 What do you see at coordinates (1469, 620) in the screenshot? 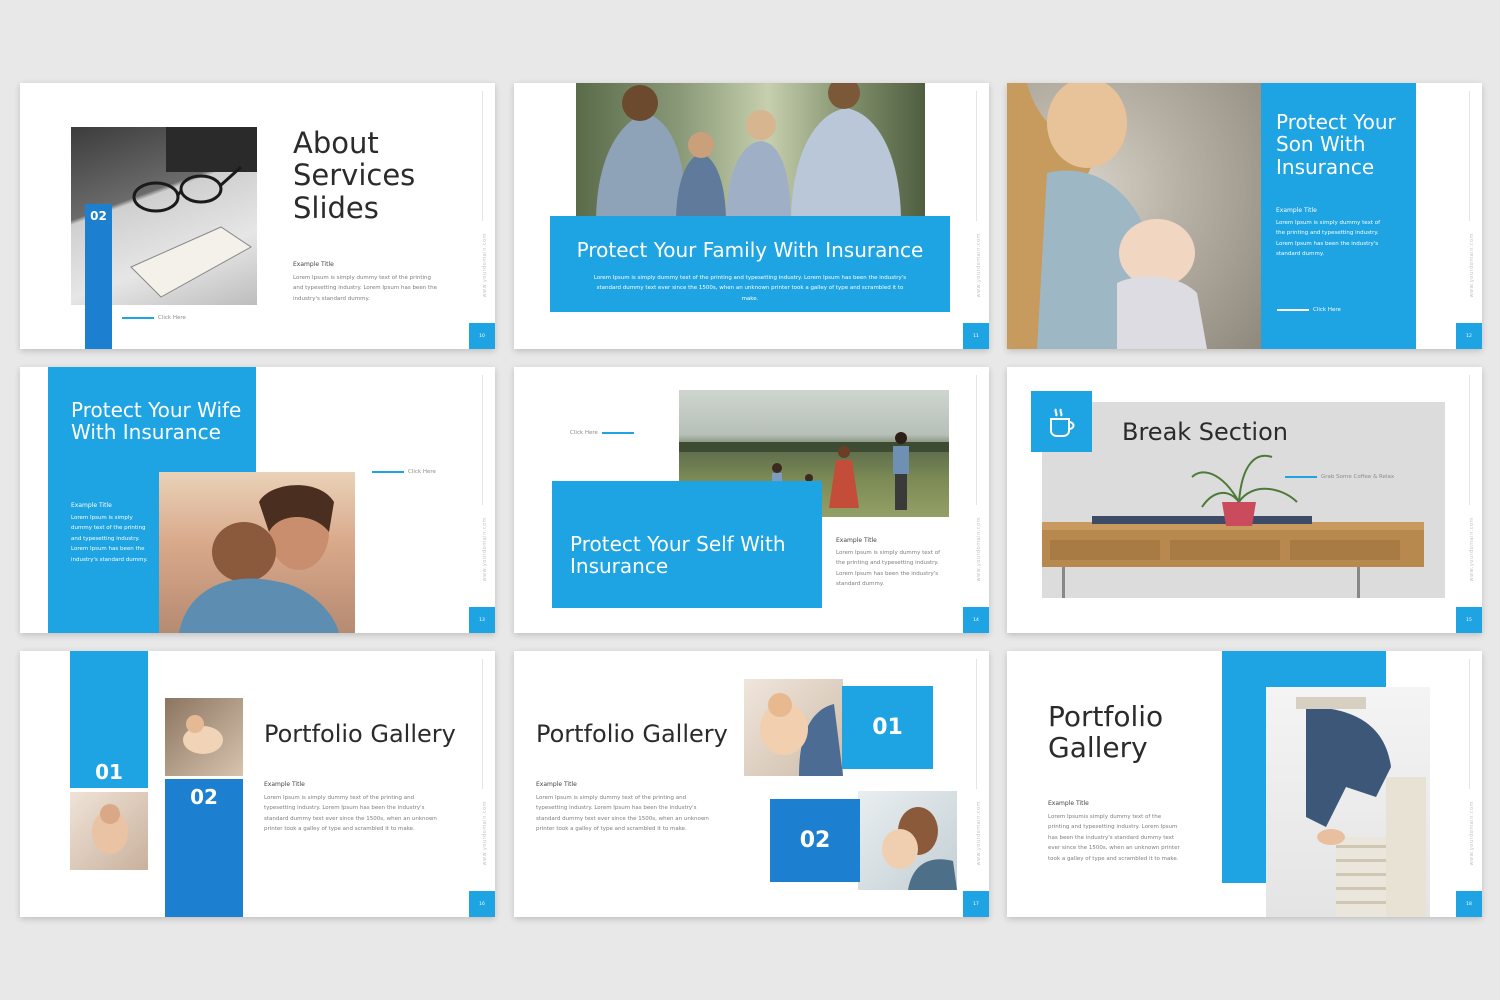
I see `page-number: 15` at bounding box center [1469, 620].